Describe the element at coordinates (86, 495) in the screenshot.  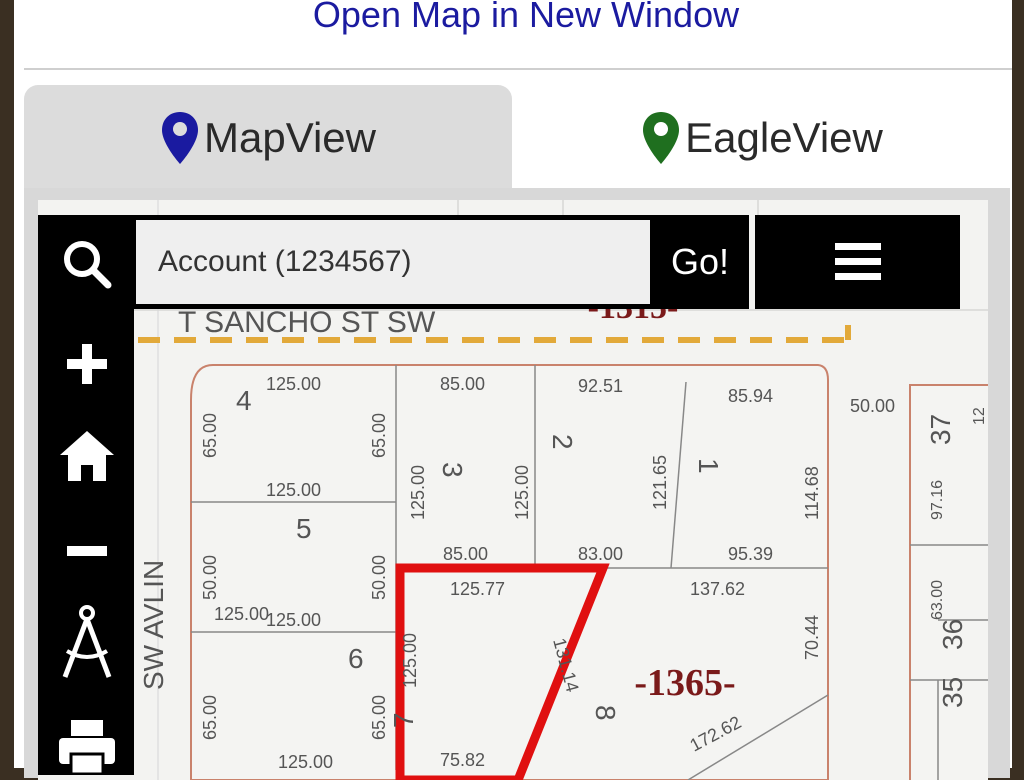
I see `map-toolbar` at that location.